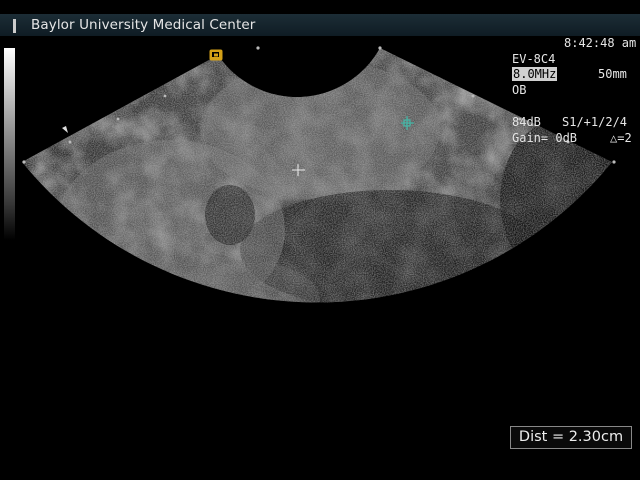 The image size is (640, 480). I want to click on settings-label: S1/+1/2/4, so click(595, 122).